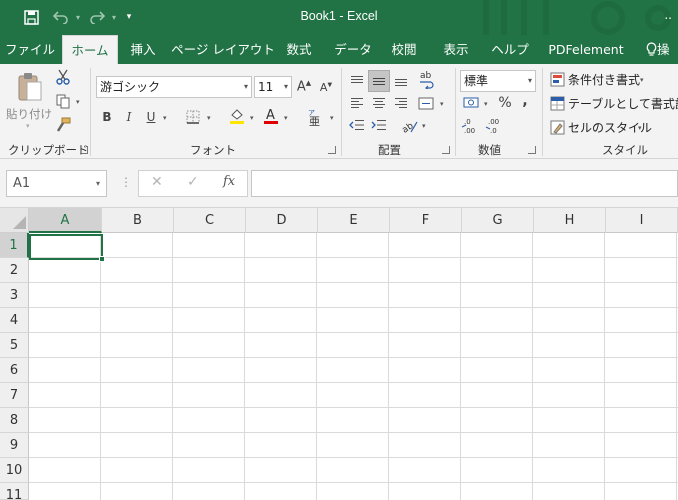 The width and height of the screenshot is (678, 500). I want to click on row-header-1: 1, so click(14, 245).